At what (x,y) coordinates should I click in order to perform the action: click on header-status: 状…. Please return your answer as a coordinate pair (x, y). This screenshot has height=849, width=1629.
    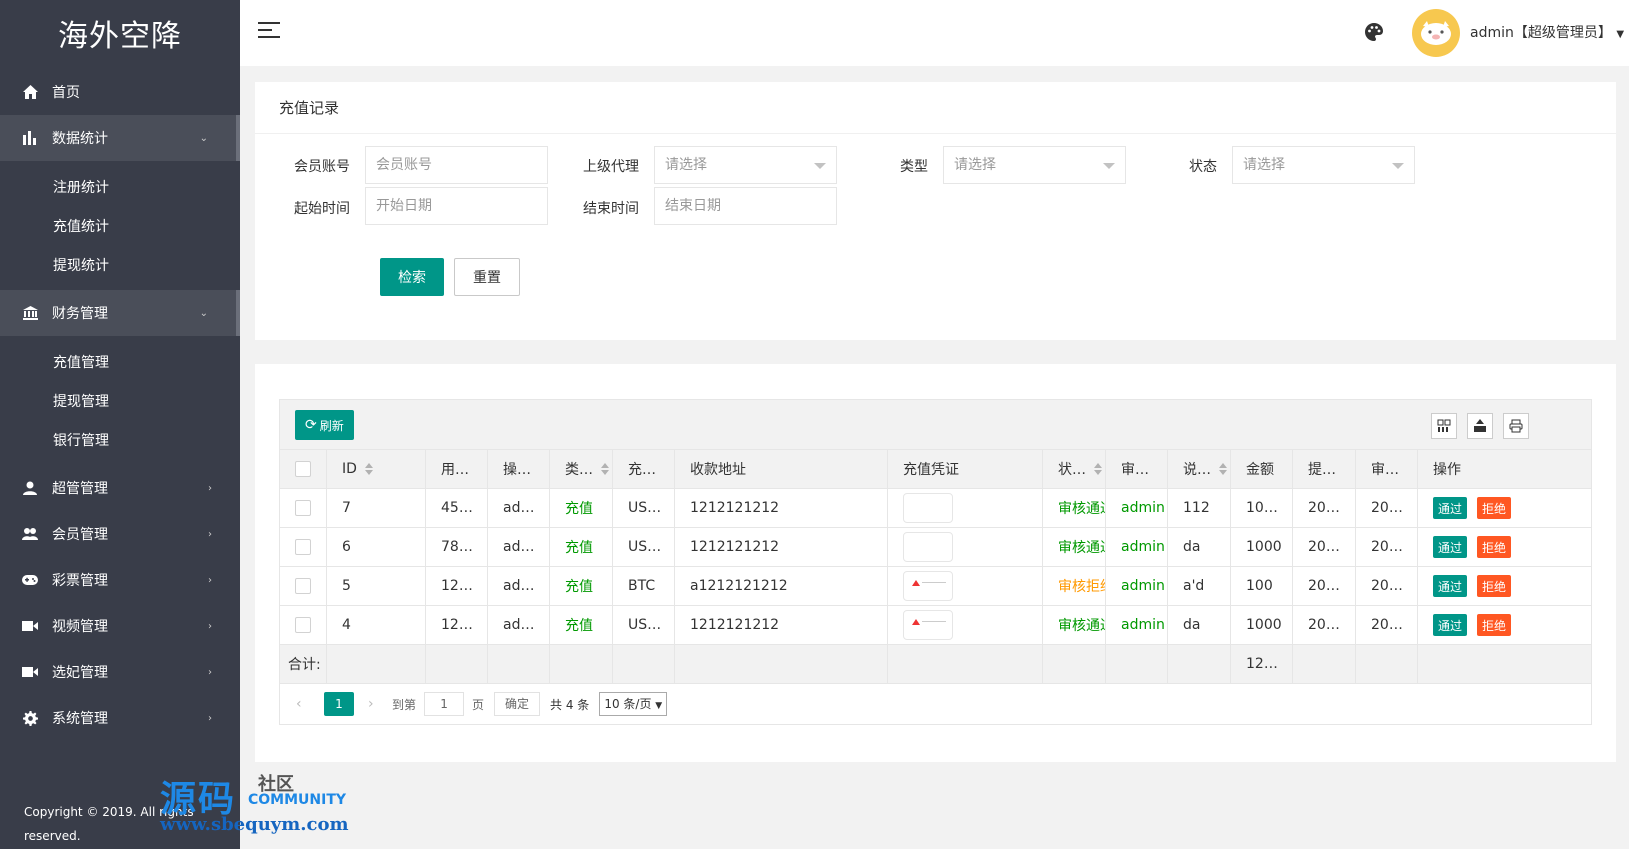
    Looking at the image, I should click on (1074, 469).